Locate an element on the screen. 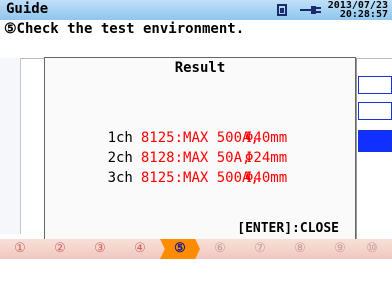 This screenshot has height=283, width=392. time: 20:28:57 is located at coordinates (363, 14).